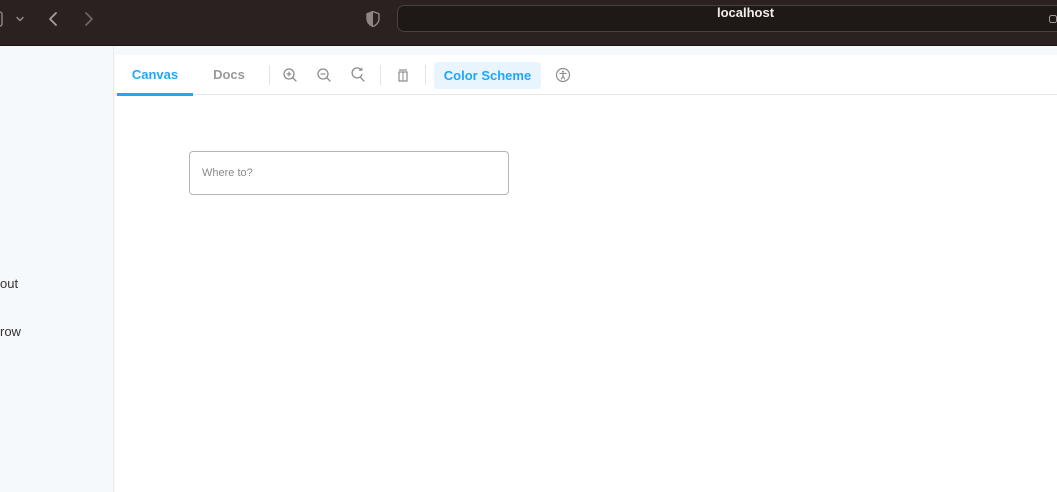 The image size is (1057, 492). I want to click on browser-toolbar: localhost, so click(528, 23).